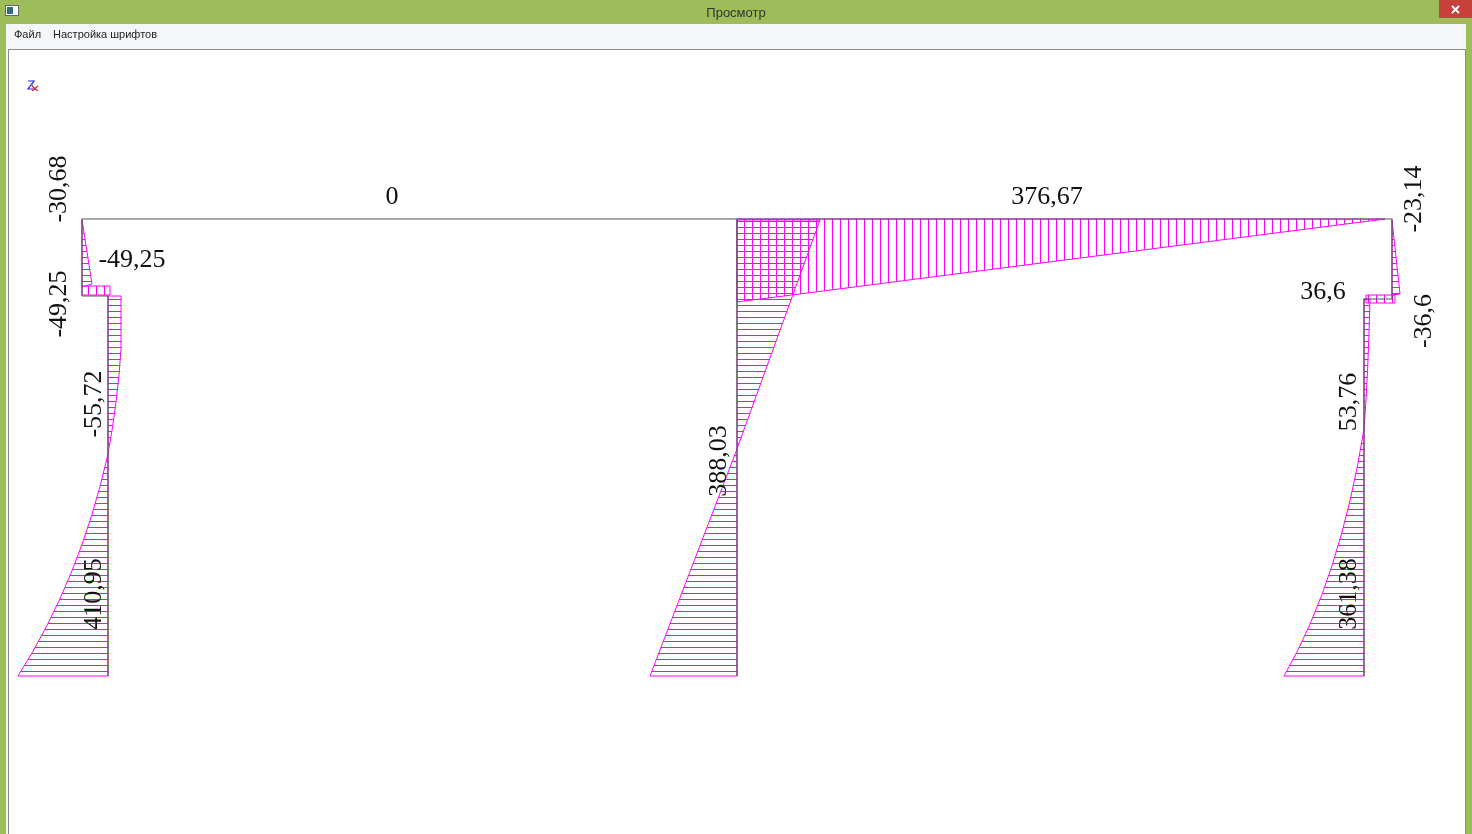 The width and height of the screenshot is (1472, 834). What do you see at coordinates (92, 594) in the screenshot?
I see `value-label: 410,95` at bounding box center [92, 594].